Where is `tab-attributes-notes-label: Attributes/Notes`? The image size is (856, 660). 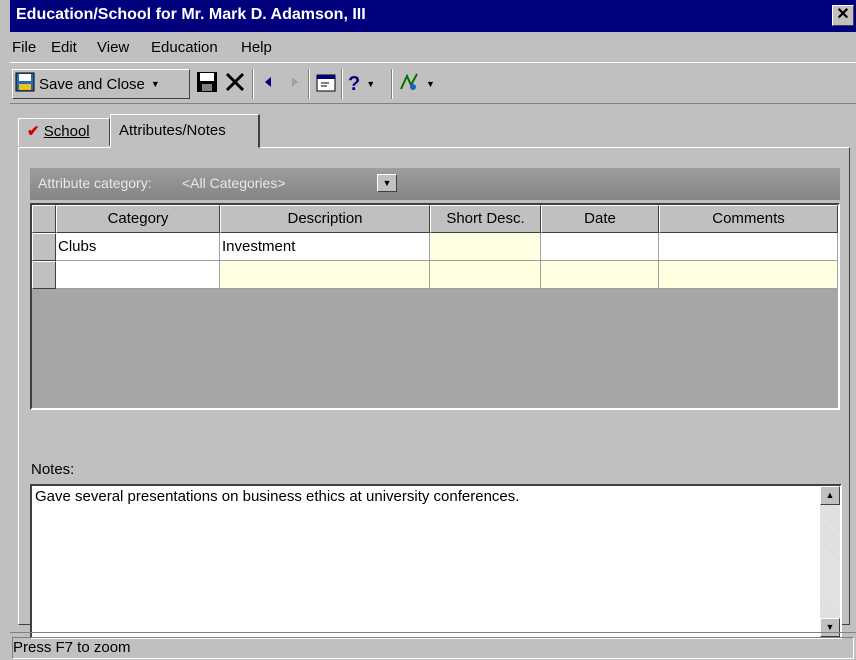 tab-attributes-notes-label: Attributes/Notes is located at coordinates (172, 130).